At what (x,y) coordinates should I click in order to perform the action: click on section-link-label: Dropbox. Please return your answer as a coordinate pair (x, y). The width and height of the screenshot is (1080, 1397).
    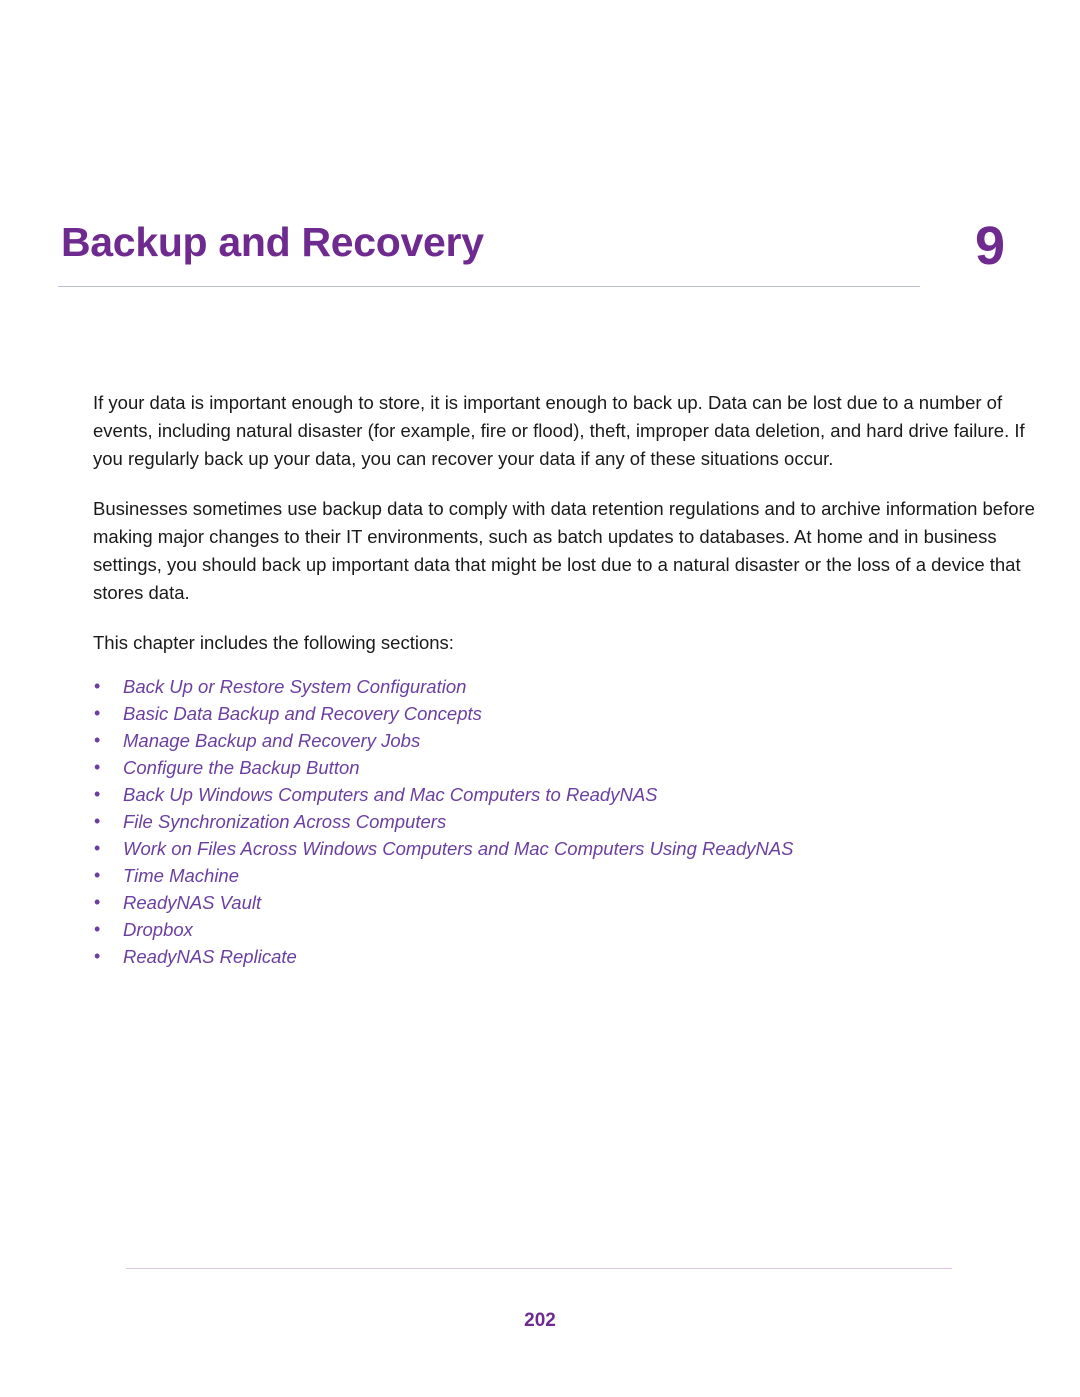
    Looking at the image, I should click on (158, 929).